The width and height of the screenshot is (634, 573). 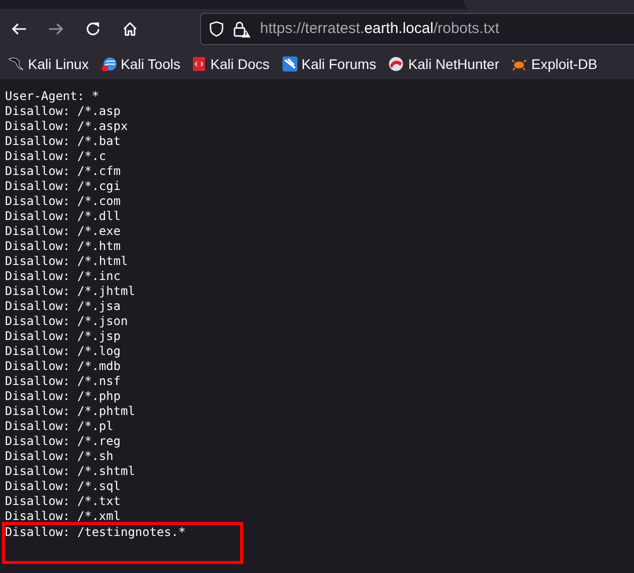 What do you see at coordinates (554, 64) in the screenshot?
I see `bookmark-item: Exploit-DB` at bounding box center [554, 64].